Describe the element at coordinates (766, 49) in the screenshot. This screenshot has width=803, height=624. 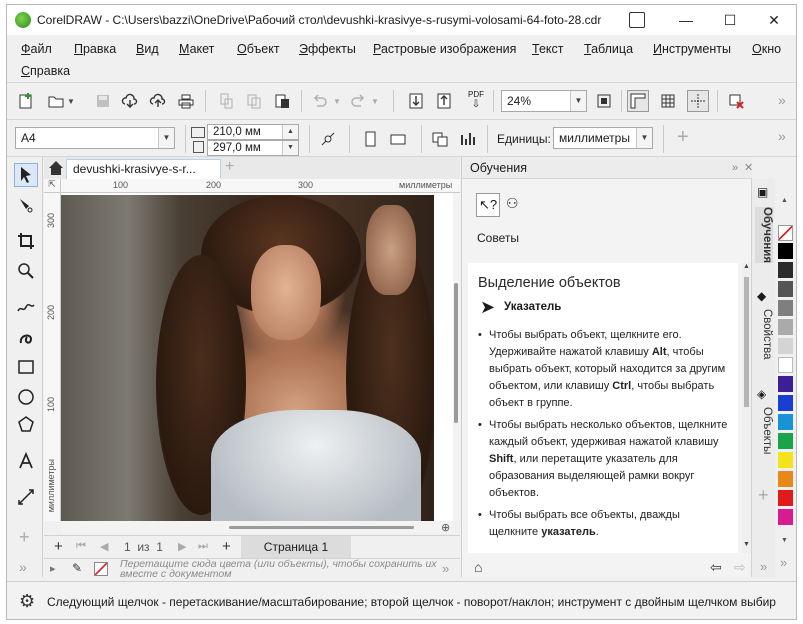
I see `menu-window: Окно` at that location.